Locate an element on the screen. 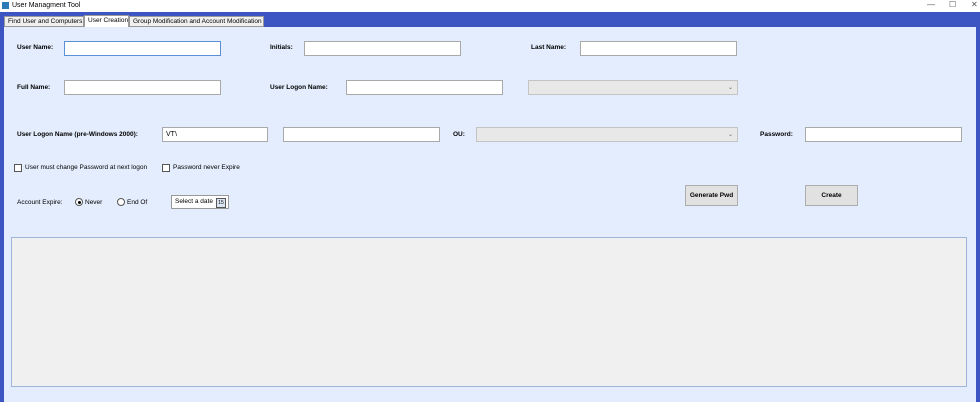  date-picker: Select a date 15 is located at coordinates (200, 202).